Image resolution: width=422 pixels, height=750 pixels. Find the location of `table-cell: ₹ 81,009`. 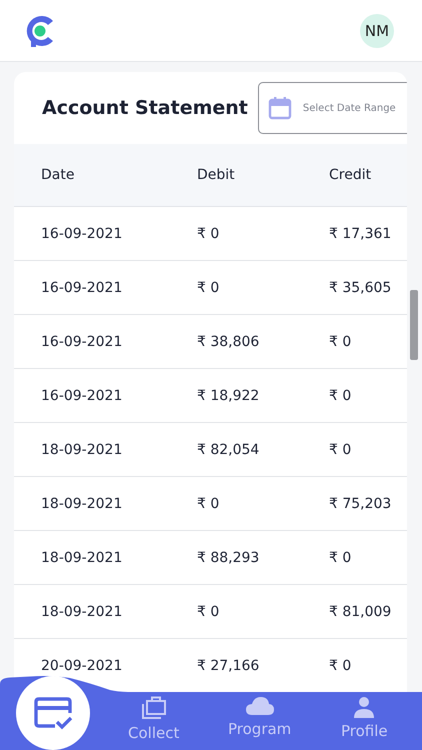

table-cell: ₹ 81,009 is located at coordinates (360, 612).